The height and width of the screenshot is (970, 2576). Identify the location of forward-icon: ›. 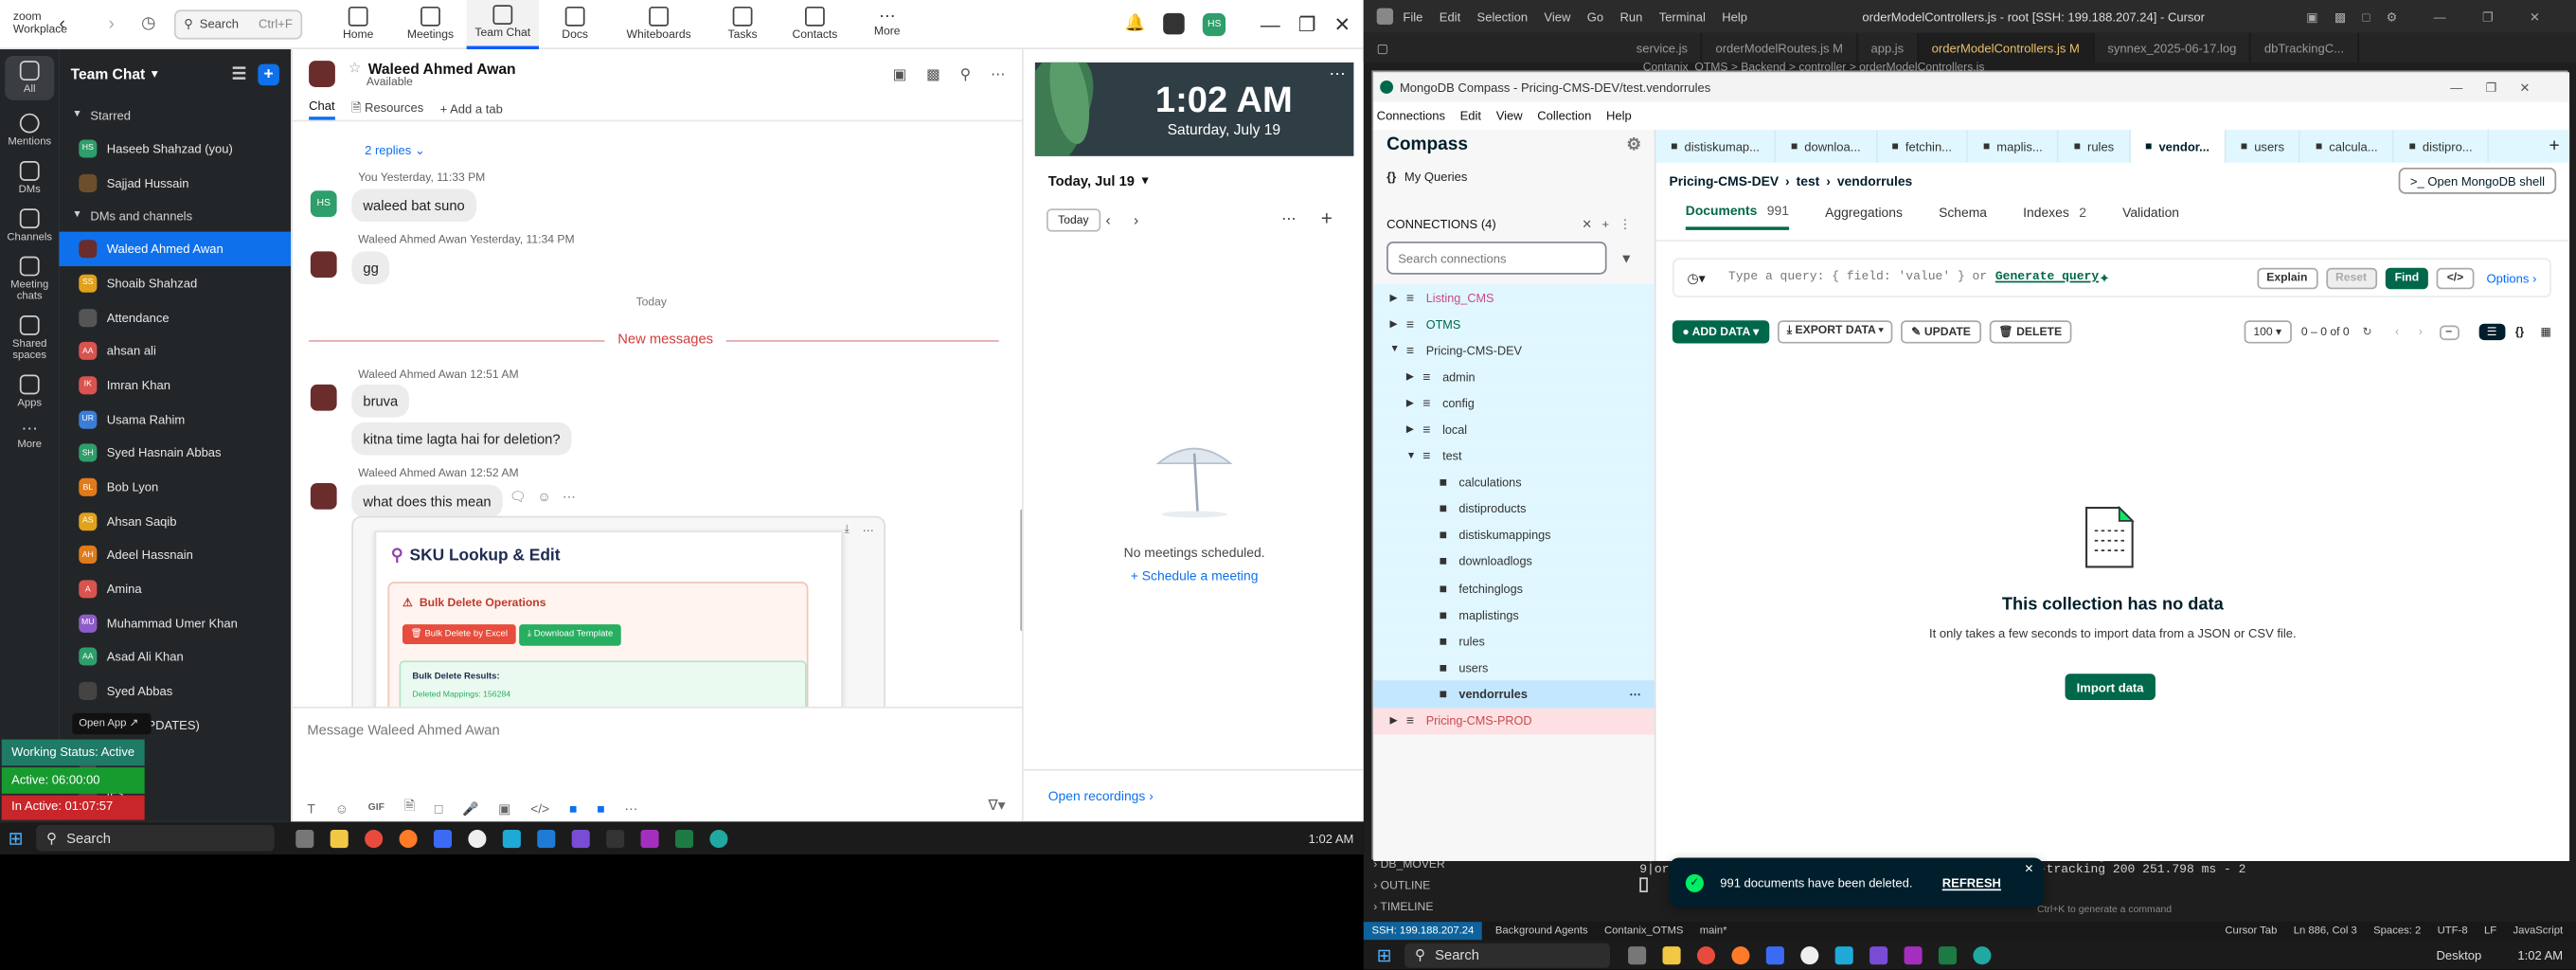
(124, 24).